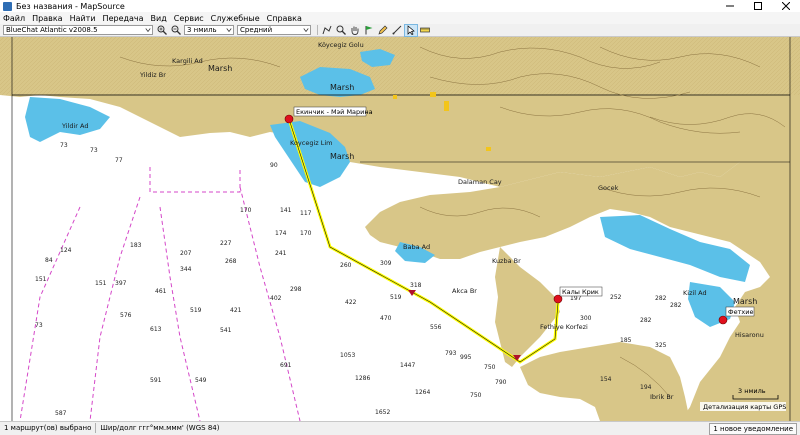 Image resolution: width=800 pixels, height=435 pixels. What do you see at coordinates (466, 357) in the screenshot?
I see `svg-text: 995` at bounding box center [466, 357].